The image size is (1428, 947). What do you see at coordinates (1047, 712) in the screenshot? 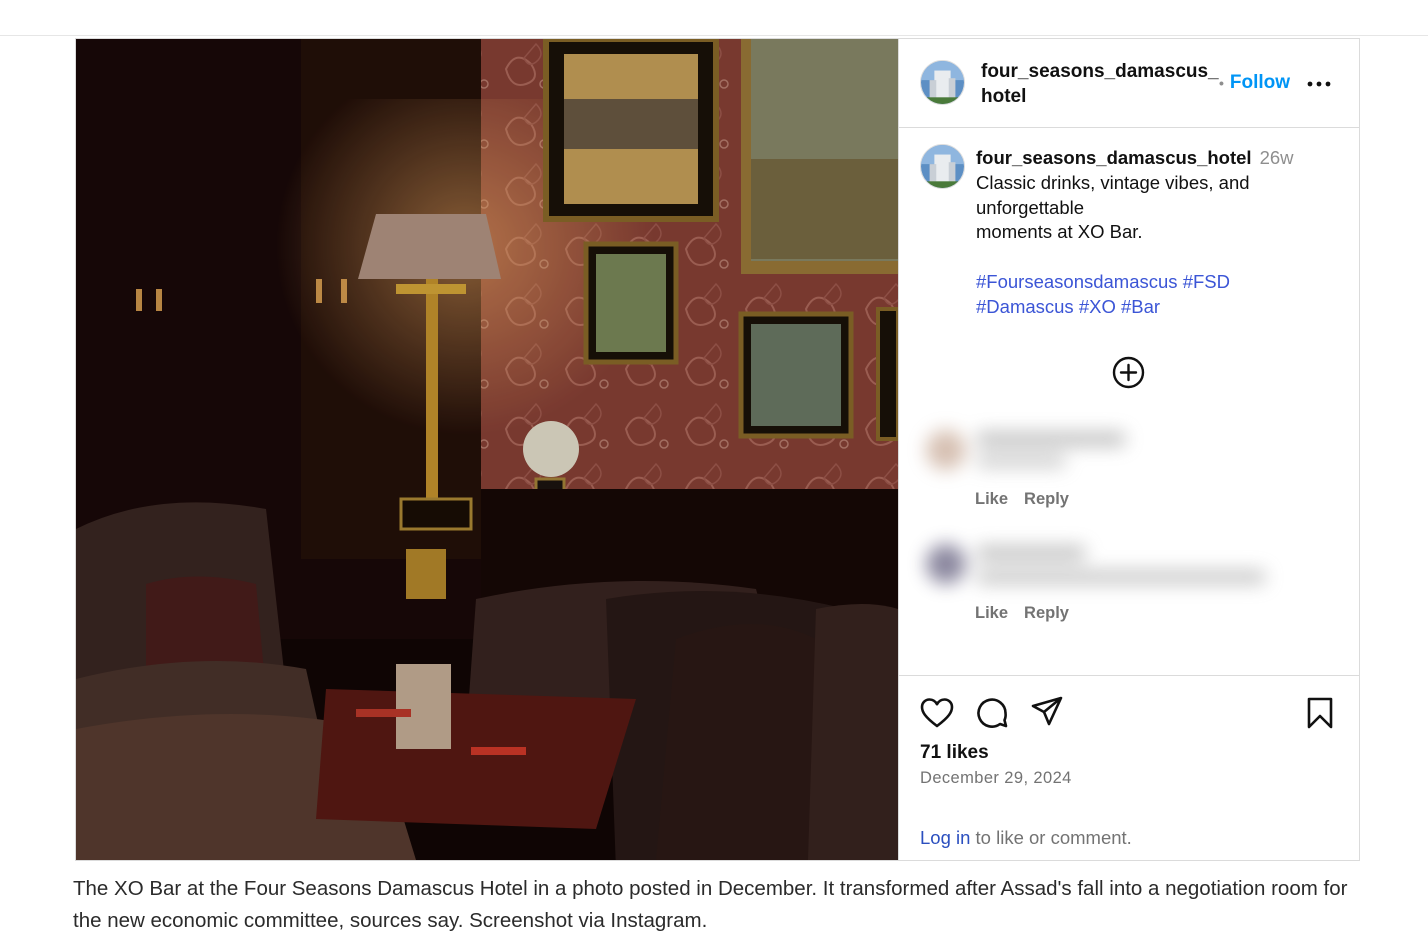
I see `share-icon` at bounding box center [1047, 712].